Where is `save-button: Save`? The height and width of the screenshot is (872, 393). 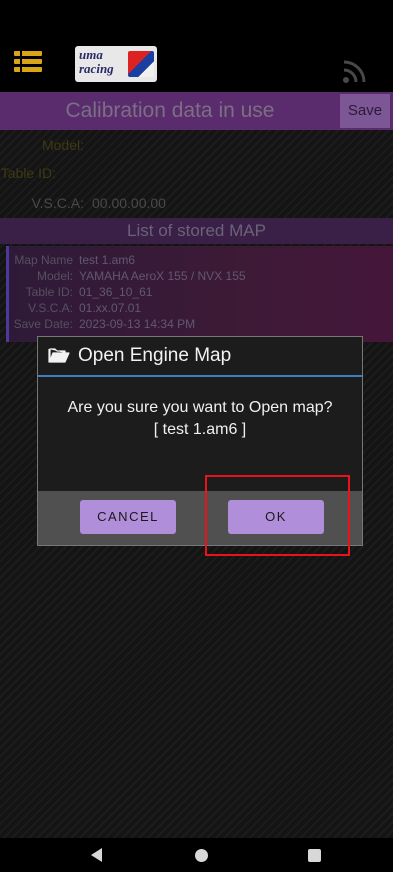
save-button: Save is located at coordinates (365, 111).